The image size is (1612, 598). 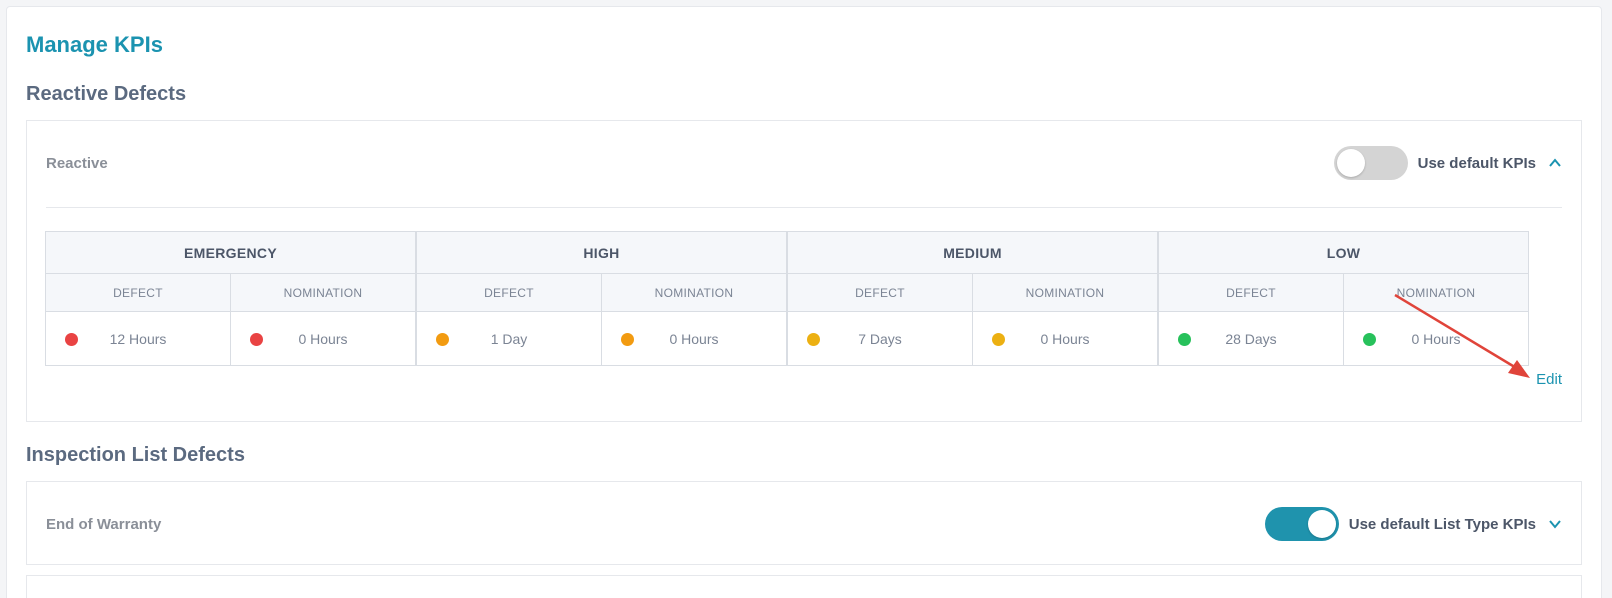 I want to click on chevron-up-icon, so click(x=1555, y=163).